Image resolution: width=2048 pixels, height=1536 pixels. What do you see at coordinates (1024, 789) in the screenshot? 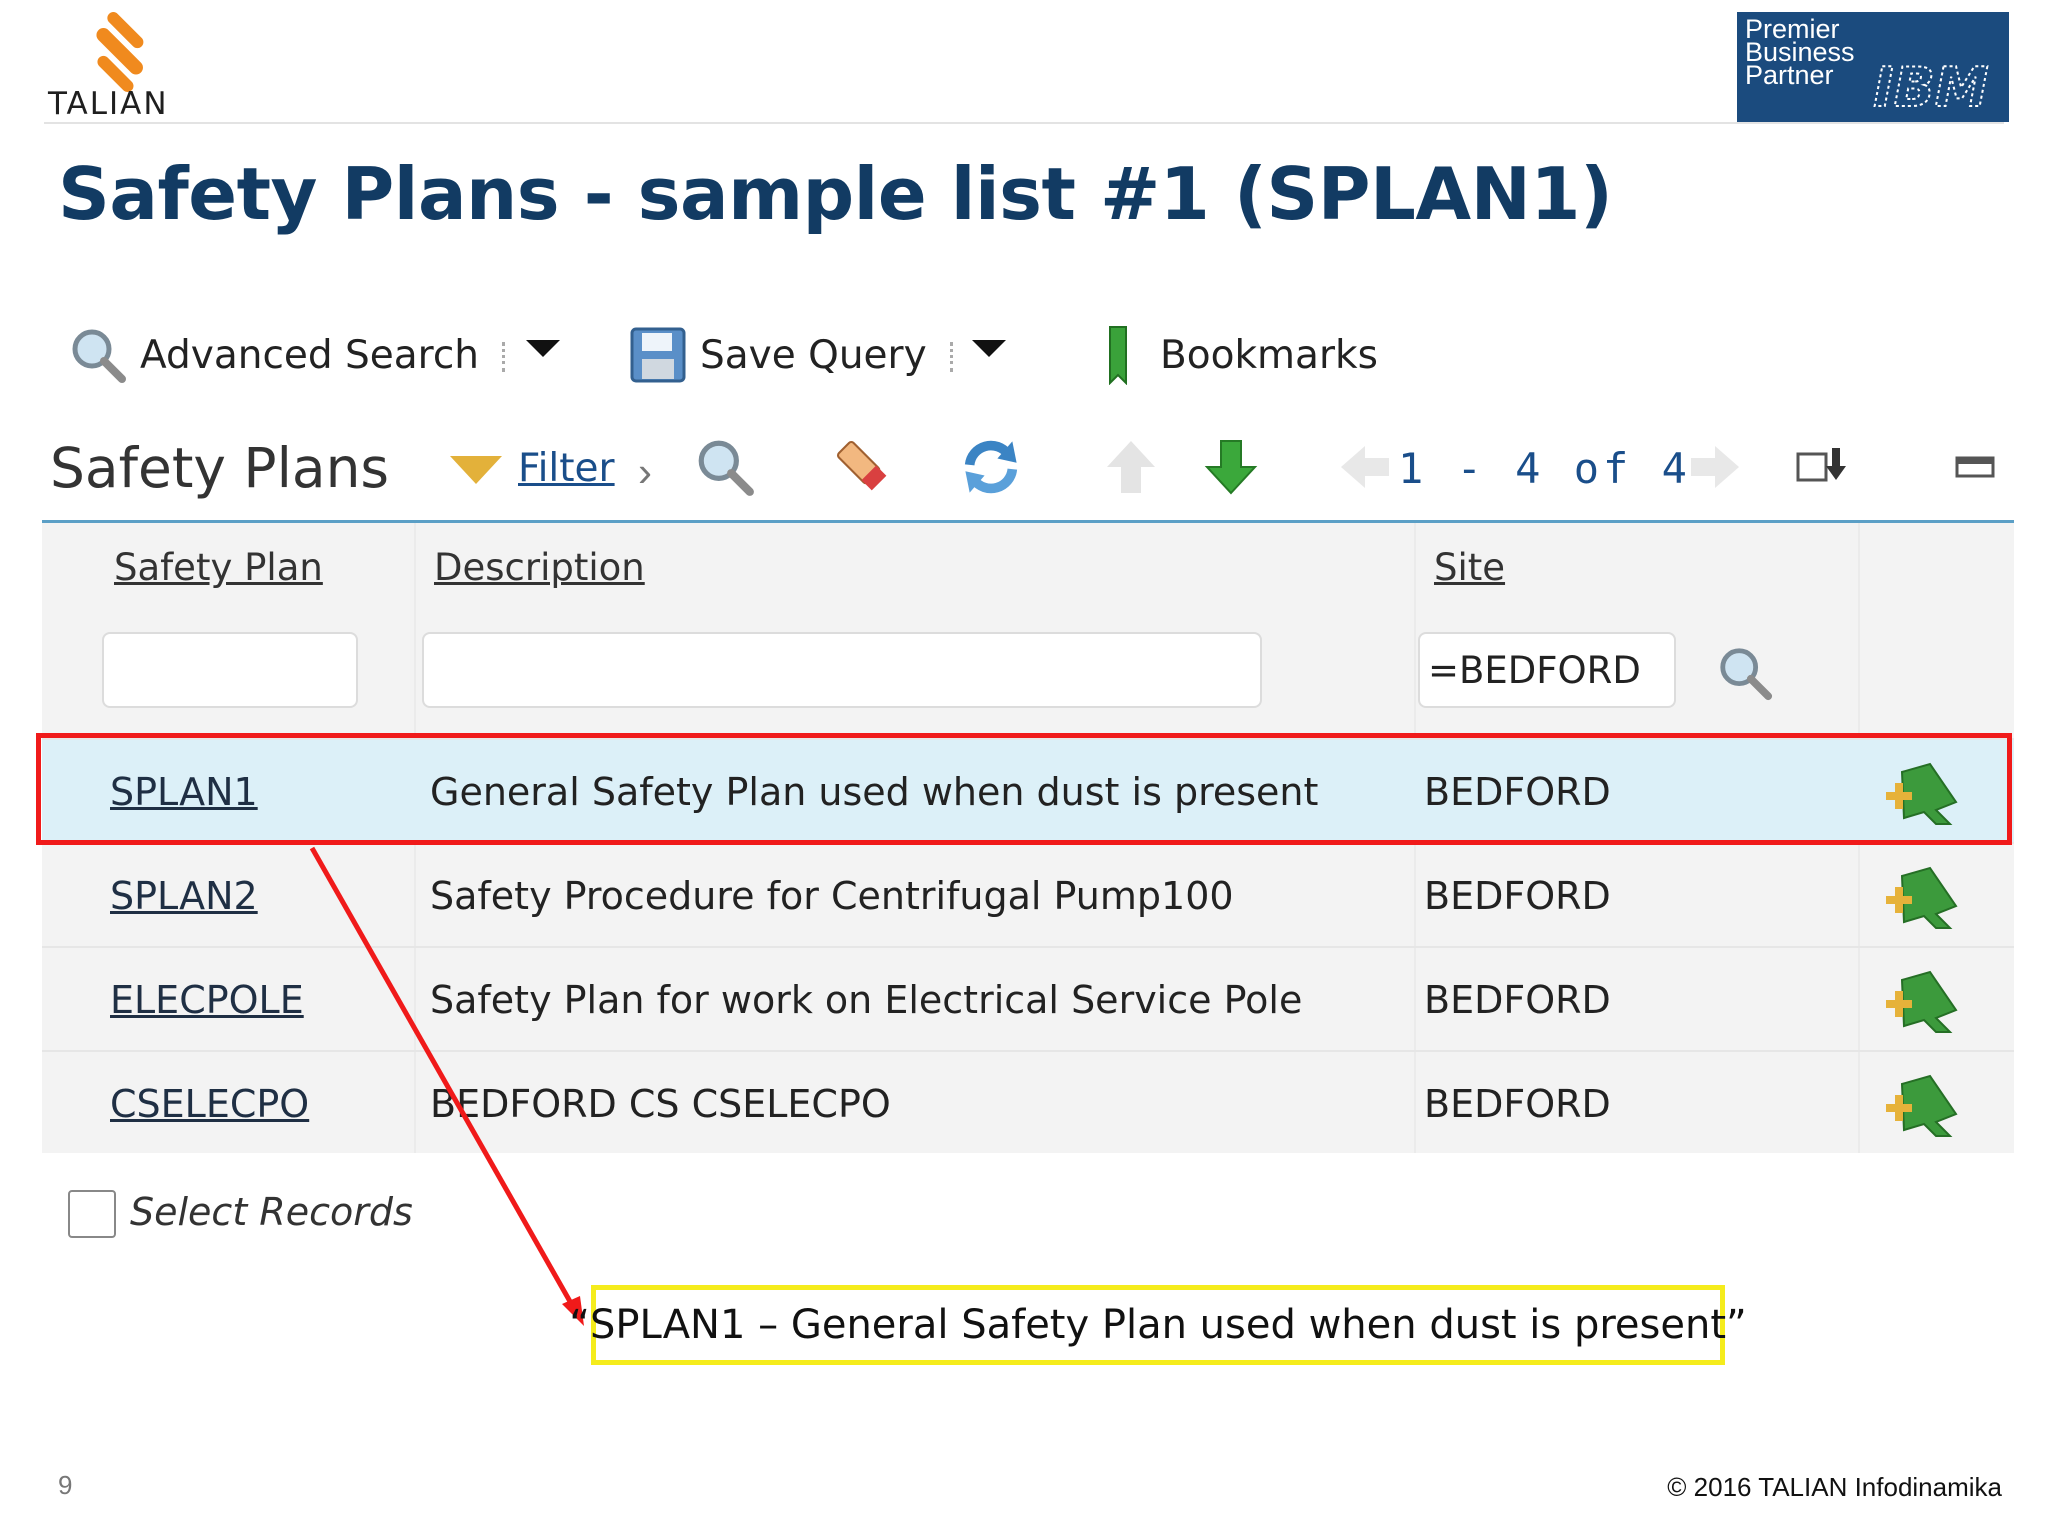
I see `row-highlight-box` at bounding box center [1024, 789].